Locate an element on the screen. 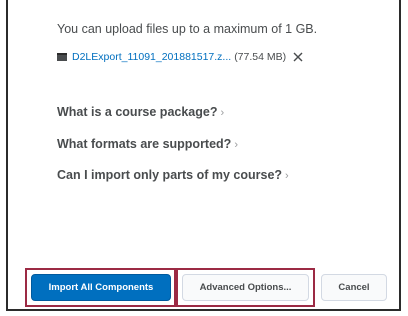  close-icon is located at coordinates (298, 57).